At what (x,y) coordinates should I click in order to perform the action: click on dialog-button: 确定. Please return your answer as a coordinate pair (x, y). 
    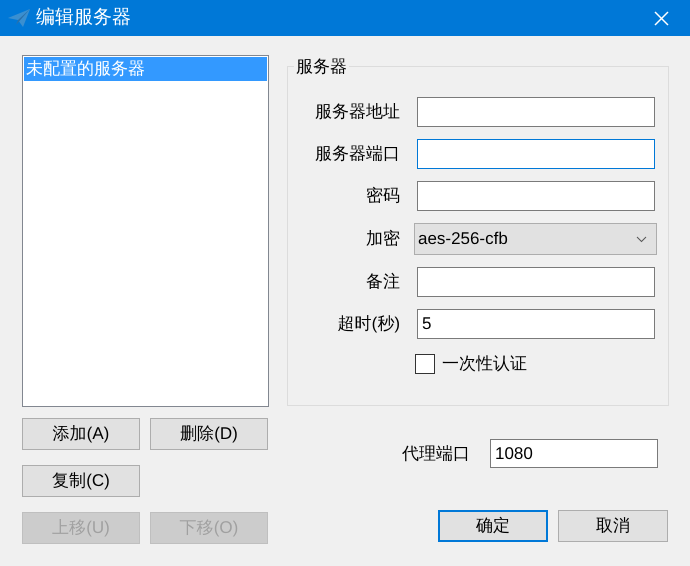
    Looking at the image, I should click on (493, 526).